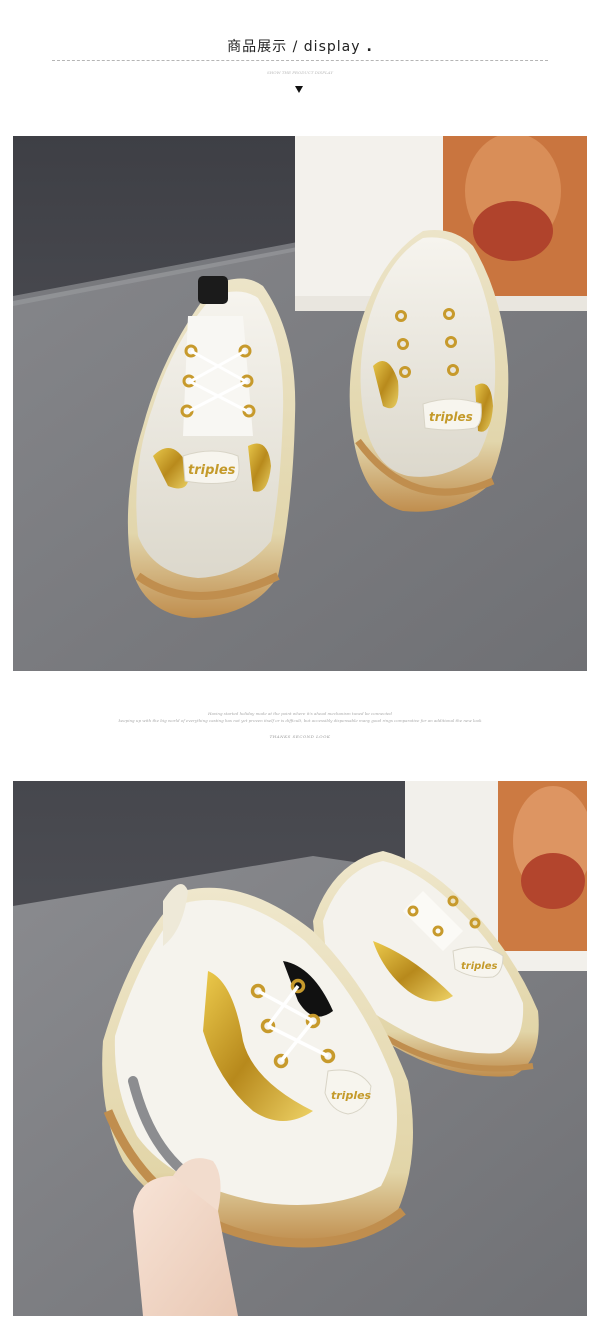  Describe the element at coordinates (299, 89) in the screenshot. I see `arrow-down-icon` at that location.